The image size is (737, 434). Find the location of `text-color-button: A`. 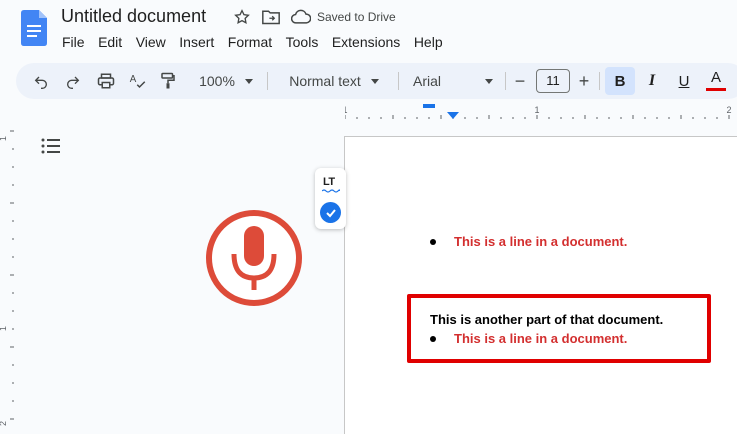

text-color-button: A is located at coordinates (716, 81).